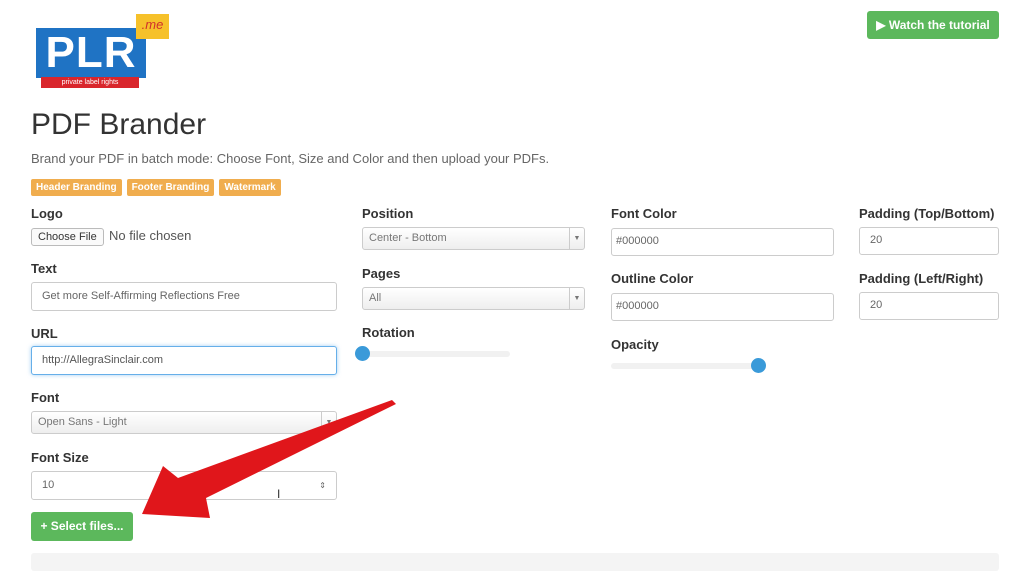 The width and height of the screenshot is (1024, 577). I want to click on arrow-shape, so click(269, 459).